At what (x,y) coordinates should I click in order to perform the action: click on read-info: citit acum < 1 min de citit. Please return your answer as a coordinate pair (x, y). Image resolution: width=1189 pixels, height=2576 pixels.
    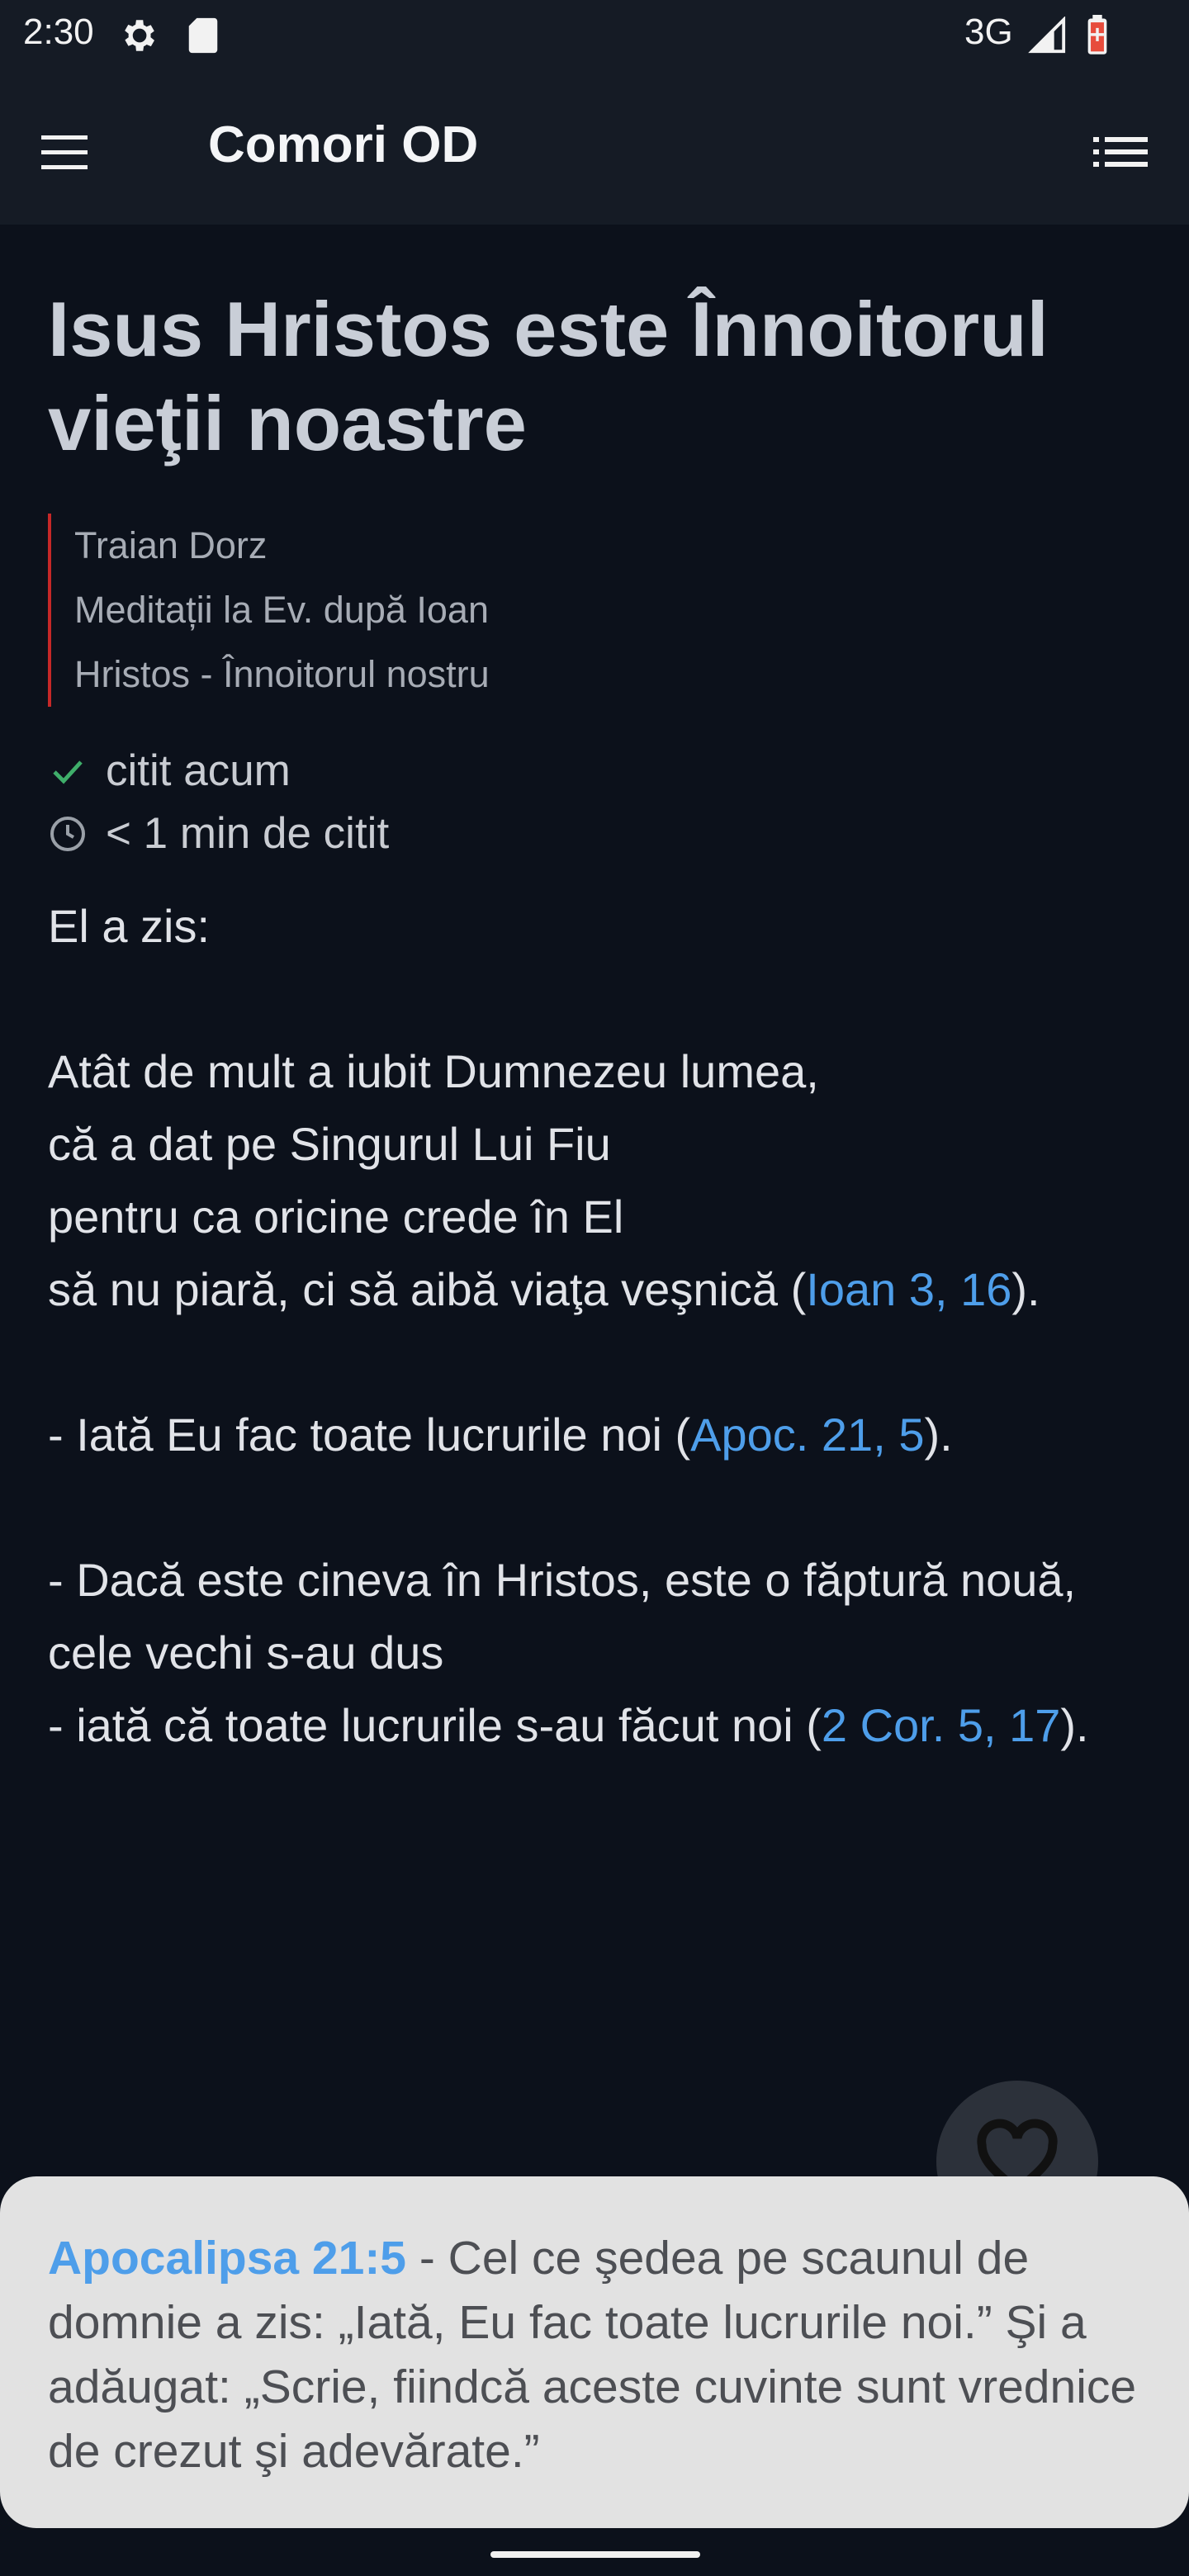
    Looking at the image, I should click on (597, 802).